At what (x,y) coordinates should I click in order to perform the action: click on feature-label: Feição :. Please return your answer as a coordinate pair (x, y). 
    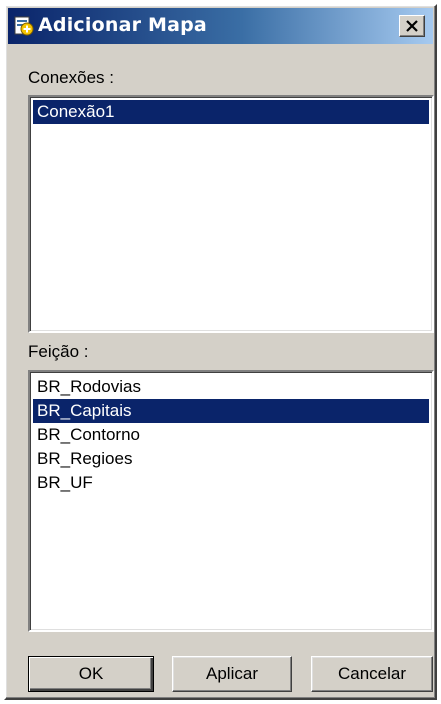
    Looking at the image, I should click on (58, 351).